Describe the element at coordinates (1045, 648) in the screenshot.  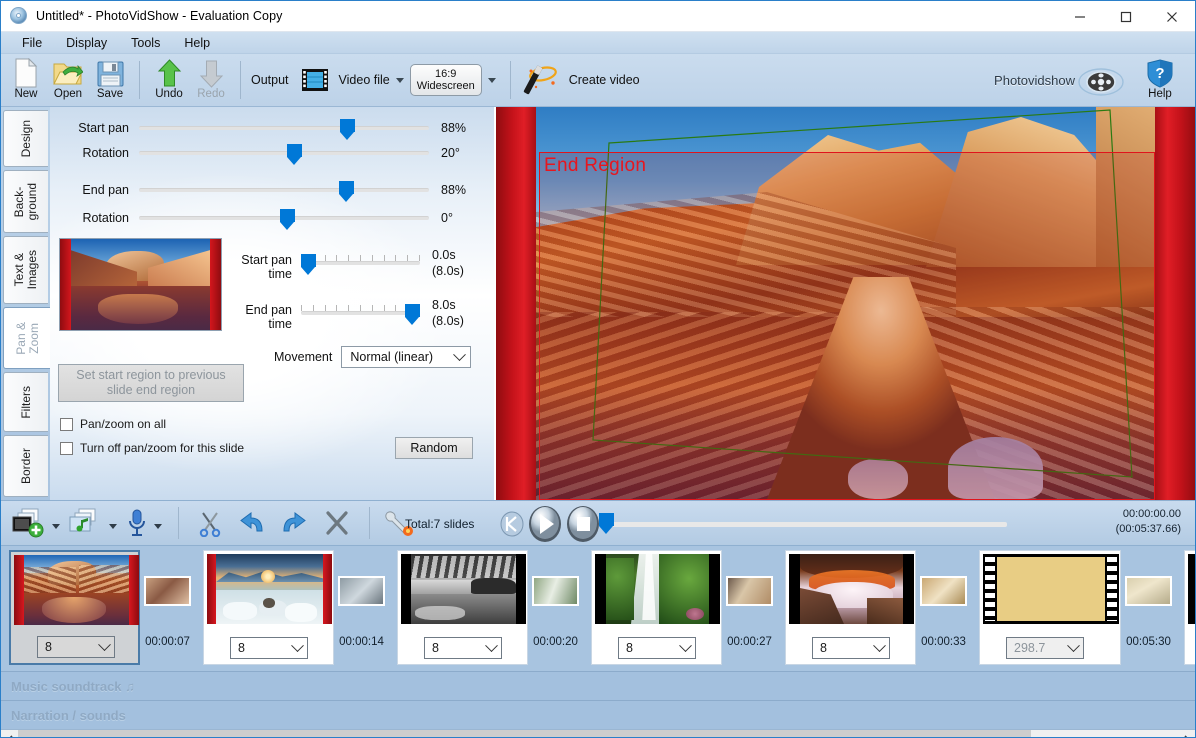
I see `slide-duration-6: 298.7` at that location.